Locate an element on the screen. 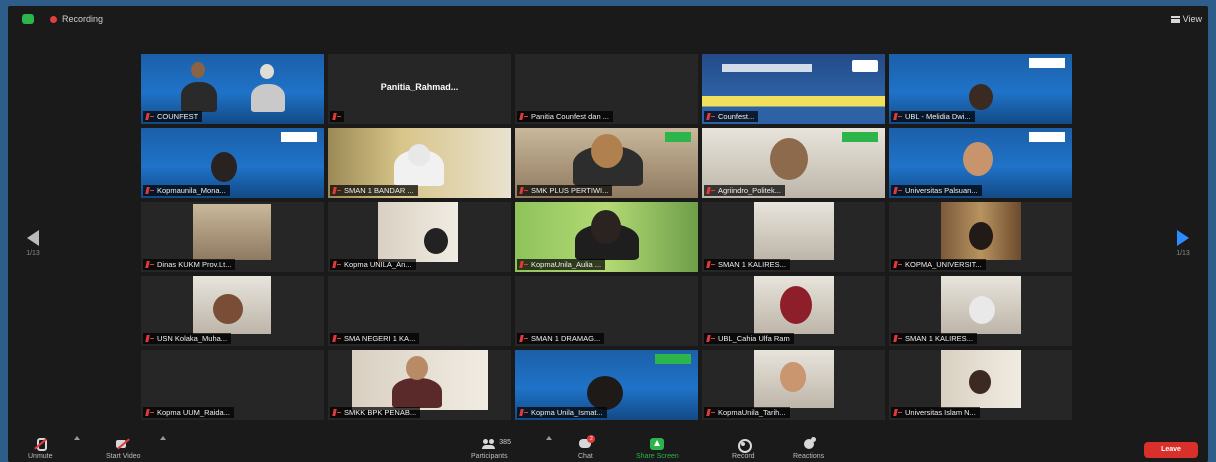 The width and height of the screenshot is (1216, 462). participants-button: 385 Participants is located at coordinates (491, 449).